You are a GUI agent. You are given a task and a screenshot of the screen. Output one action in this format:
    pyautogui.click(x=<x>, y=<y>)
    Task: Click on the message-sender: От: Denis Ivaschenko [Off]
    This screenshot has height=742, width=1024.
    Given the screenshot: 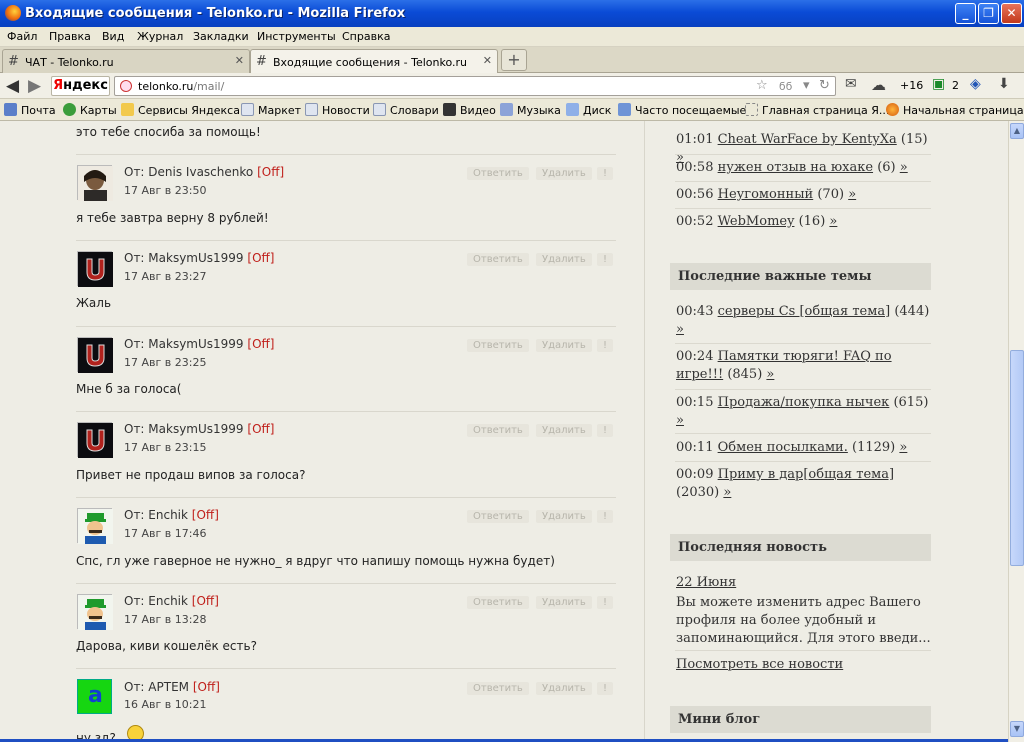 What is the action you would take?
    pyautogui.click(x=204, y=172)
    